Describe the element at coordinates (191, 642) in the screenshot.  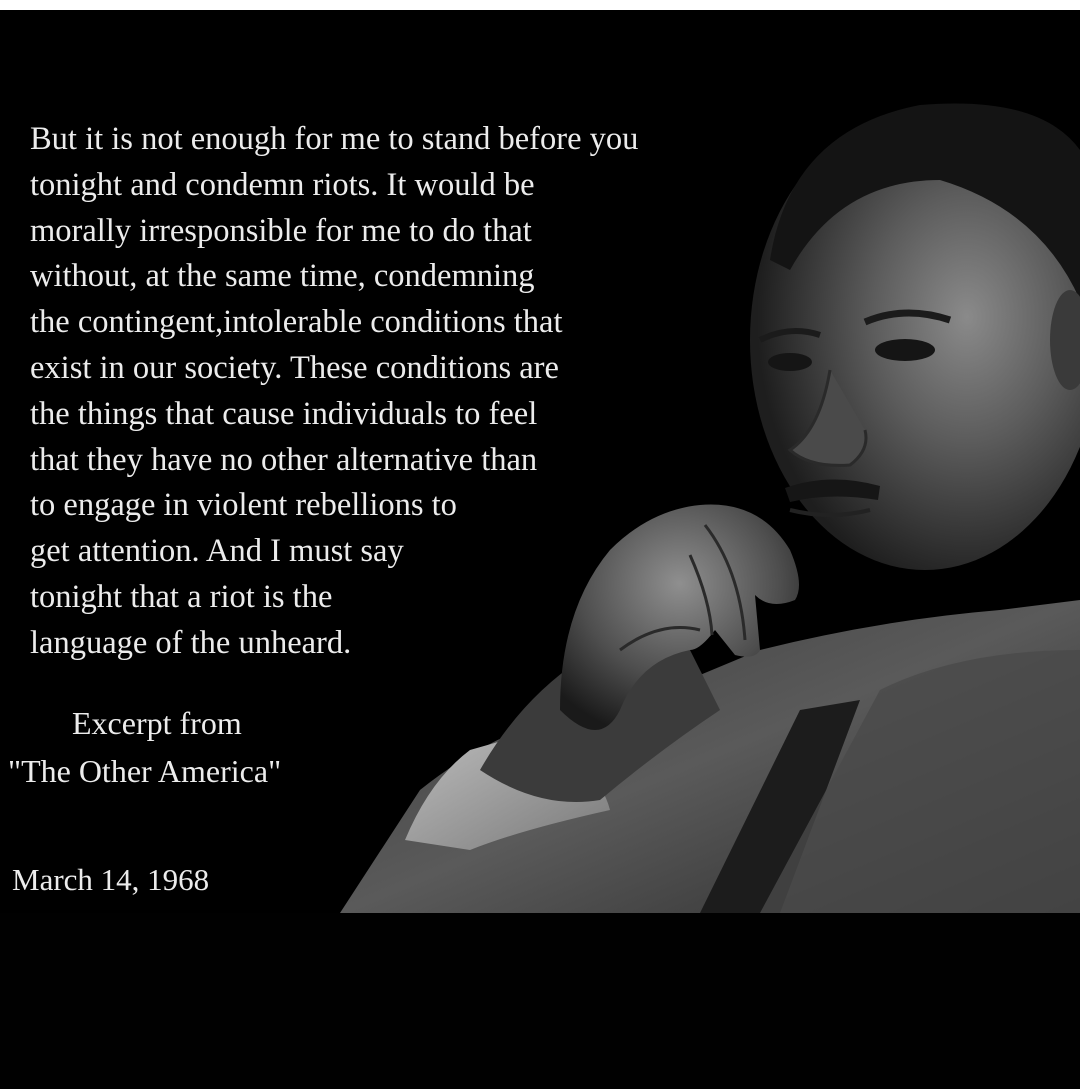
I see `quote-line: language of the unheard.` at that location.